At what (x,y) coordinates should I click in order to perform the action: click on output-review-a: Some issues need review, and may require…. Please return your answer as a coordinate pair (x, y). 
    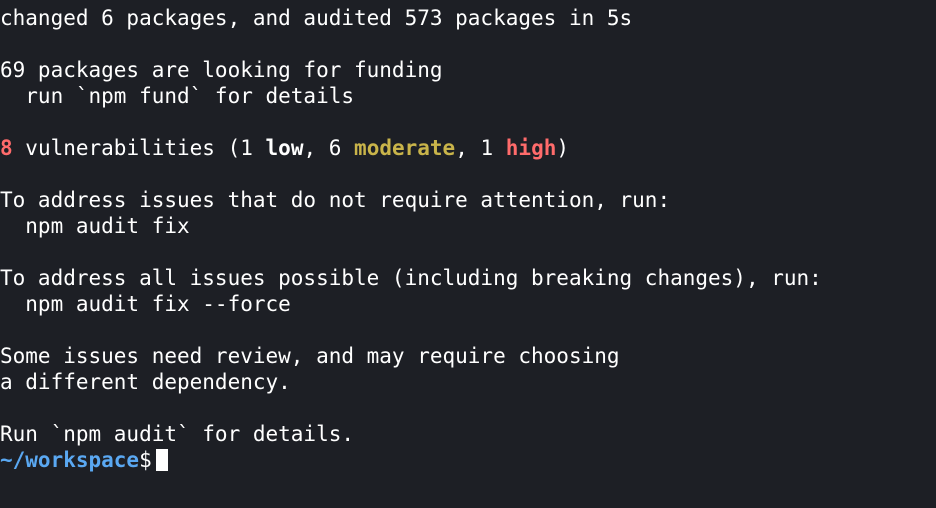
    Looking at the image, I should click on (310, 356).